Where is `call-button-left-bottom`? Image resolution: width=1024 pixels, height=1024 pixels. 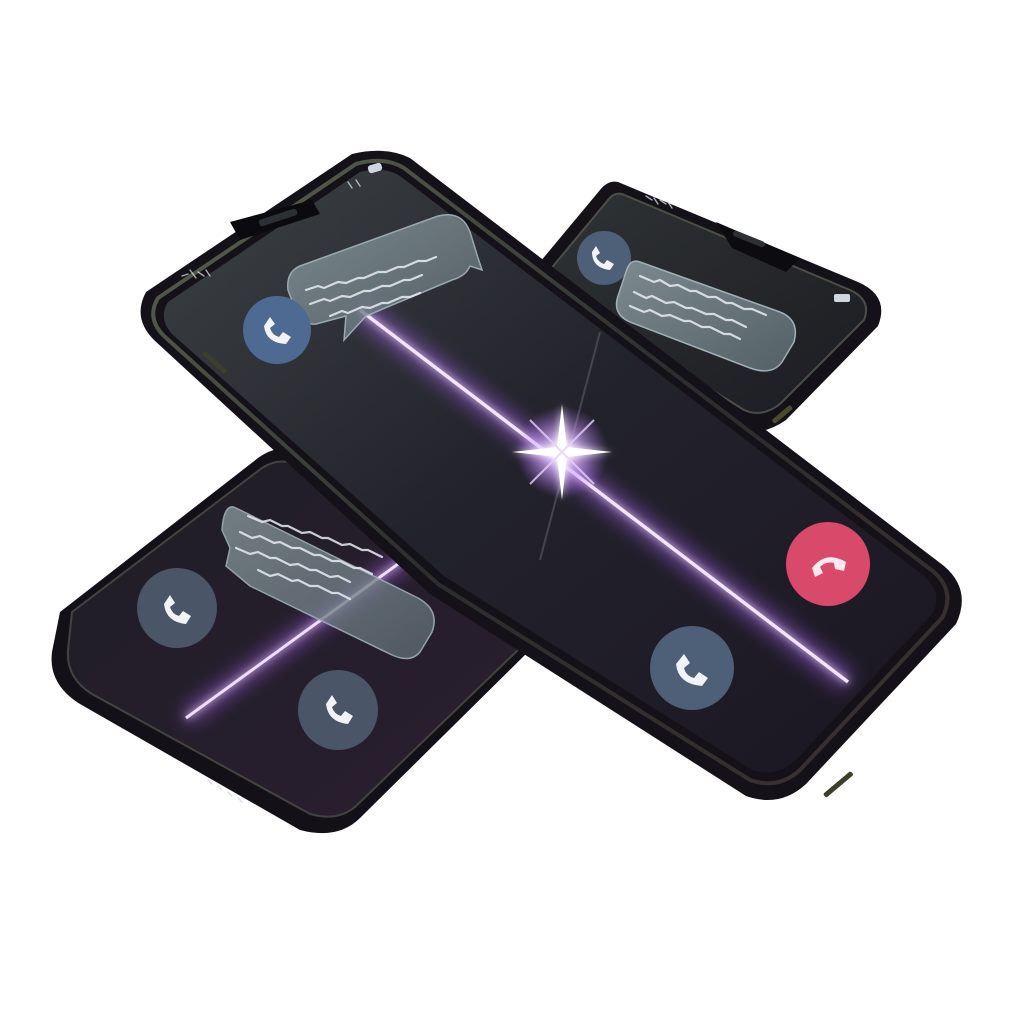
call-button-left-bottom is located at coordinates (338, 710).